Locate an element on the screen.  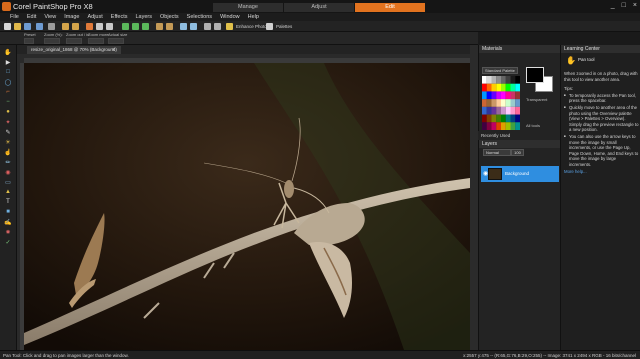
scratch-remover-icon: ✎ is located at coordinates (8, 132).